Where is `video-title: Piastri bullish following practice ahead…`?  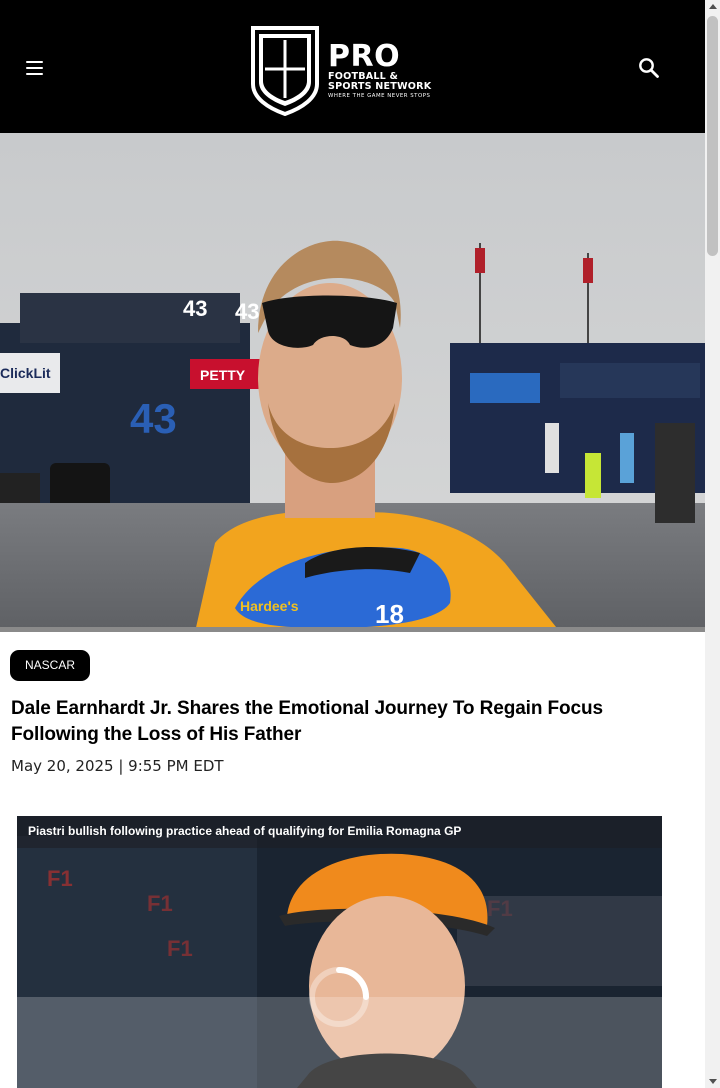 video-title: Piastri bullish following practice ahead… is located at coordinates (339, 832).